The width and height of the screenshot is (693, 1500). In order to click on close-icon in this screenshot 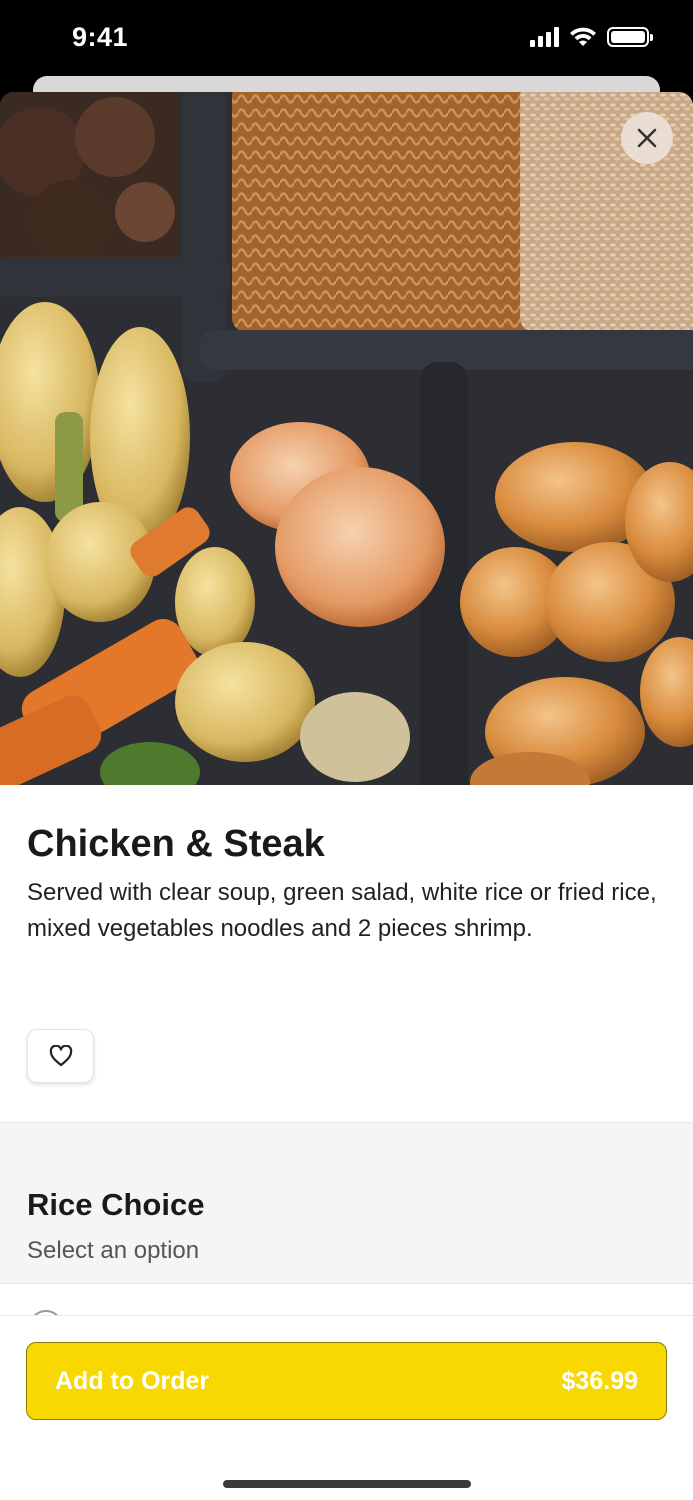, I will do `click(647, 138)`.